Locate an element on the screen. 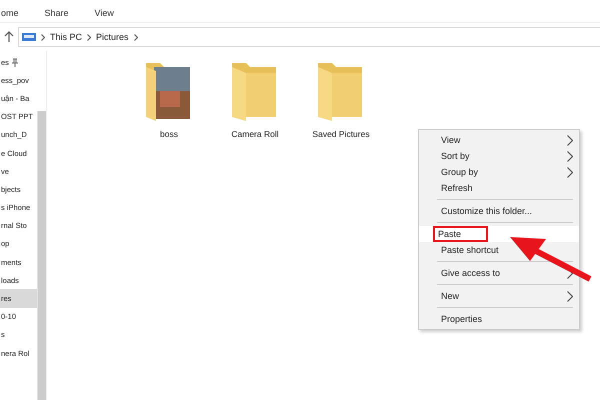  menu-item-label: Paste is located at coordinates (460, 234).